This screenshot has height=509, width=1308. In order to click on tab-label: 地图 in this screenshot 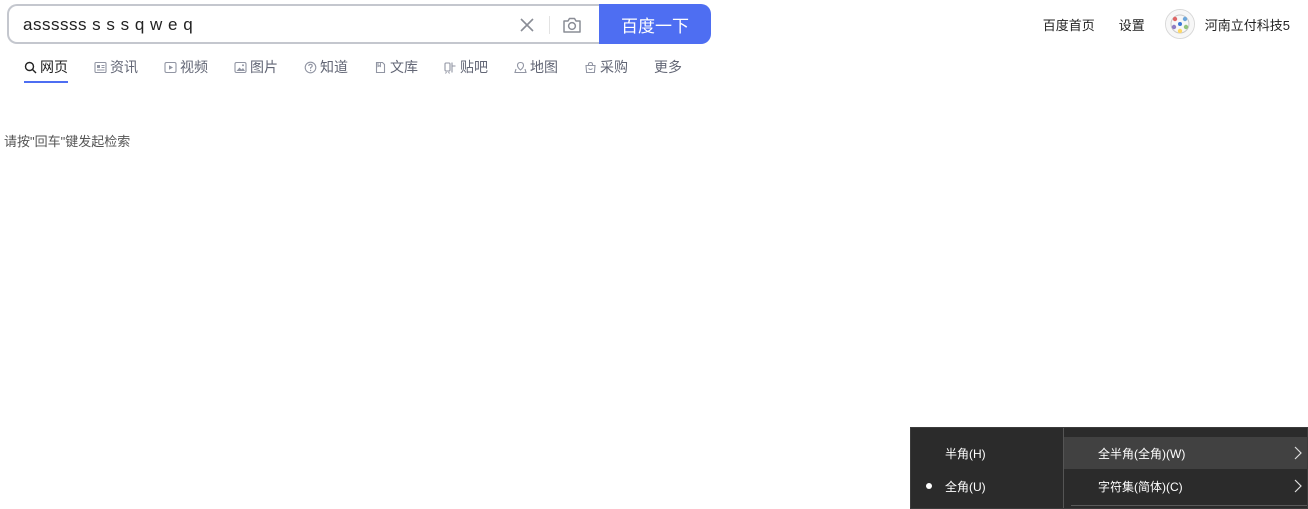, I will do `click(544, 67)`.